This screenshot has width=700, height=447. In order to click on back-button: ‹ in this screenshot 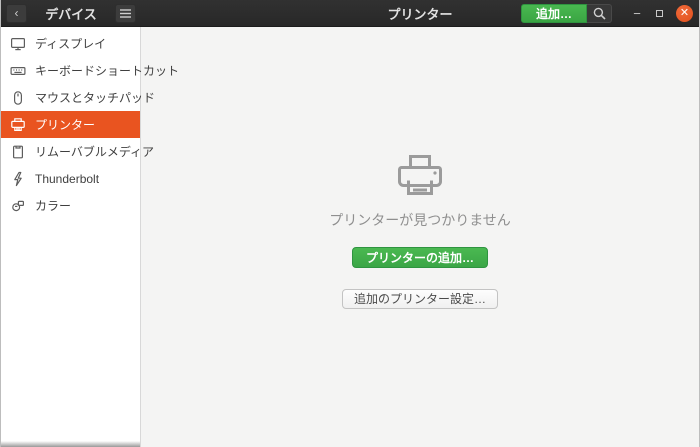, I will do `click(16, 13)`.